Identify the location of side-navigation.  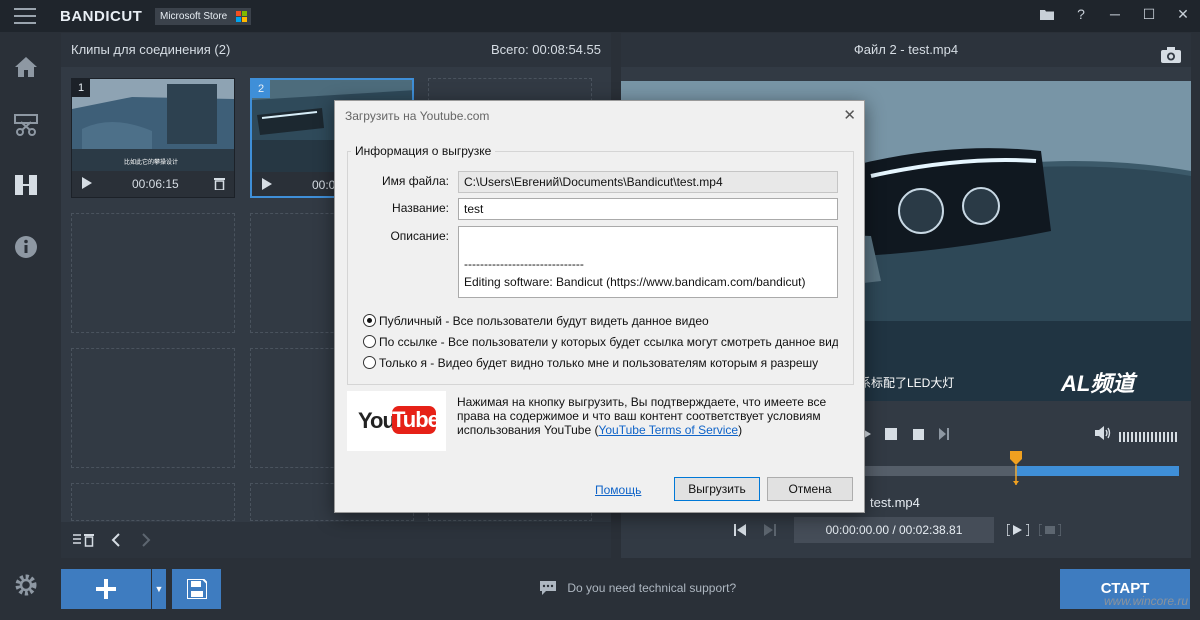
(26, 326).